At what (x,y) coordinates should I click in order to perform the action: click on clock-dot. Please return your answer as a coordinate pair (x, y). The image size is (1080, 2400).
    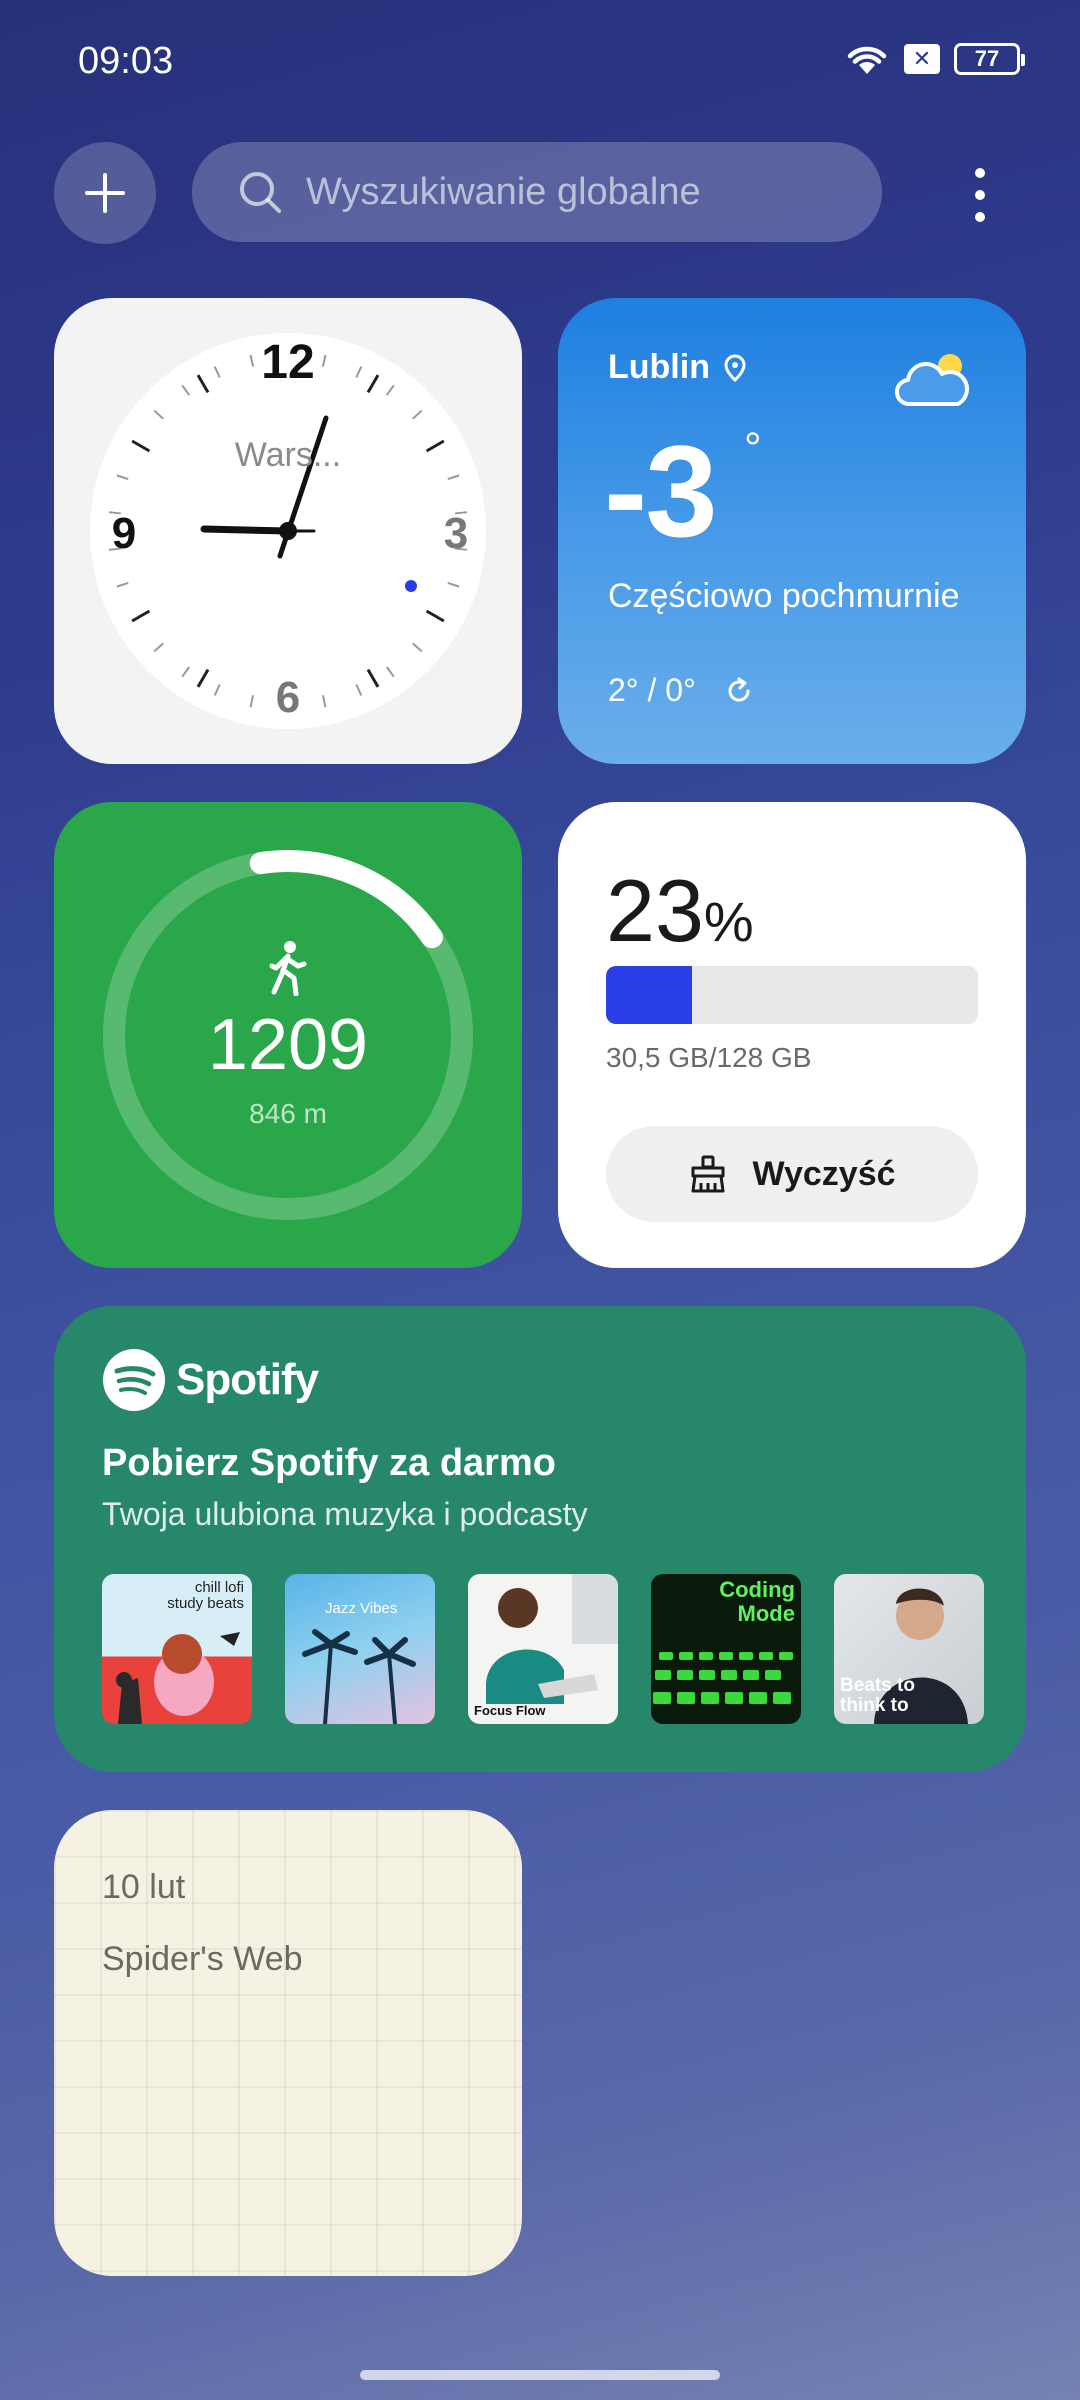
    Looking at the image, I should click on (411, 586).